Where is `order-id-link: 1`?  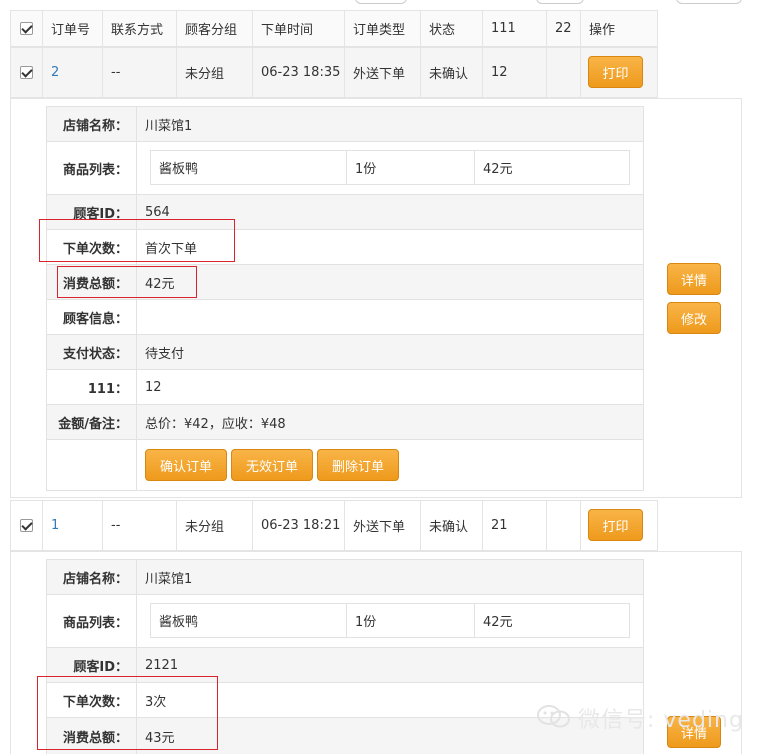 order-id-link: 1 is located at coordinates (73, 525).